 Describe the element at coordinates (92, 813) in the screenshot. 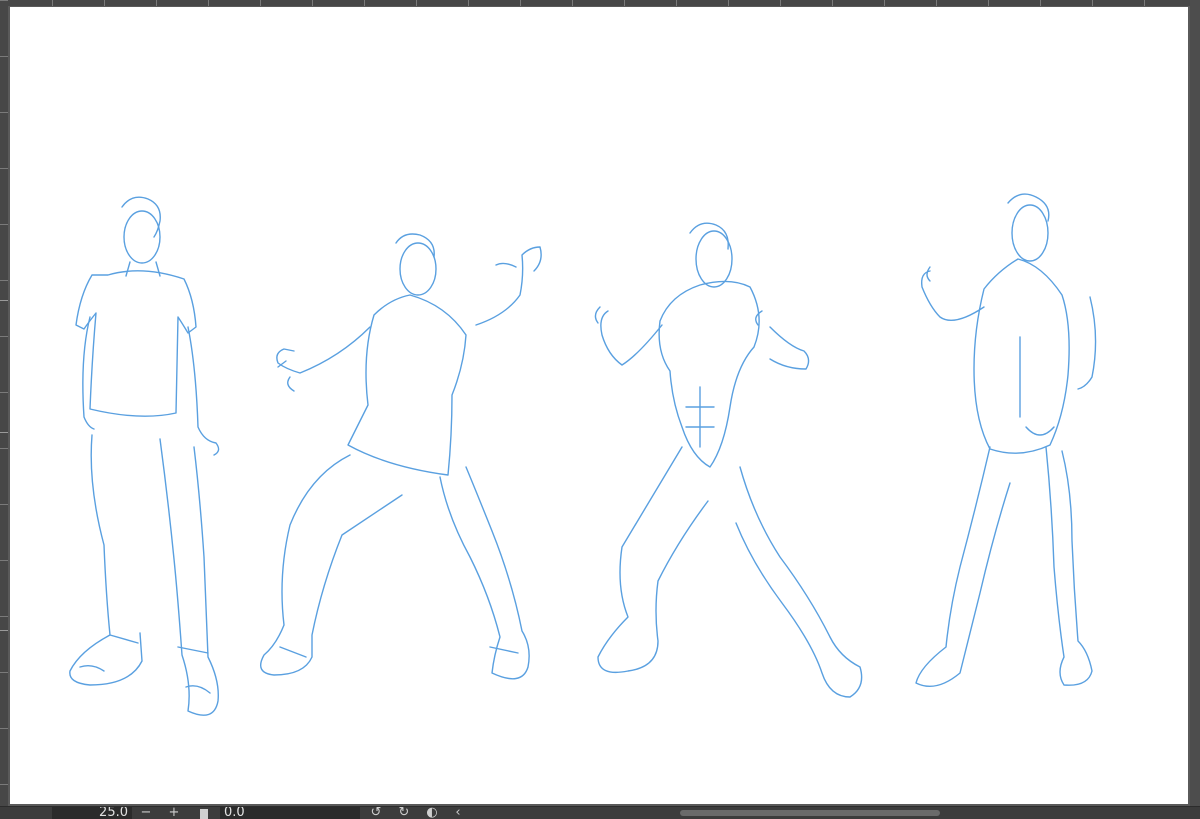

I see `zoom-field: 25.0` at that location.